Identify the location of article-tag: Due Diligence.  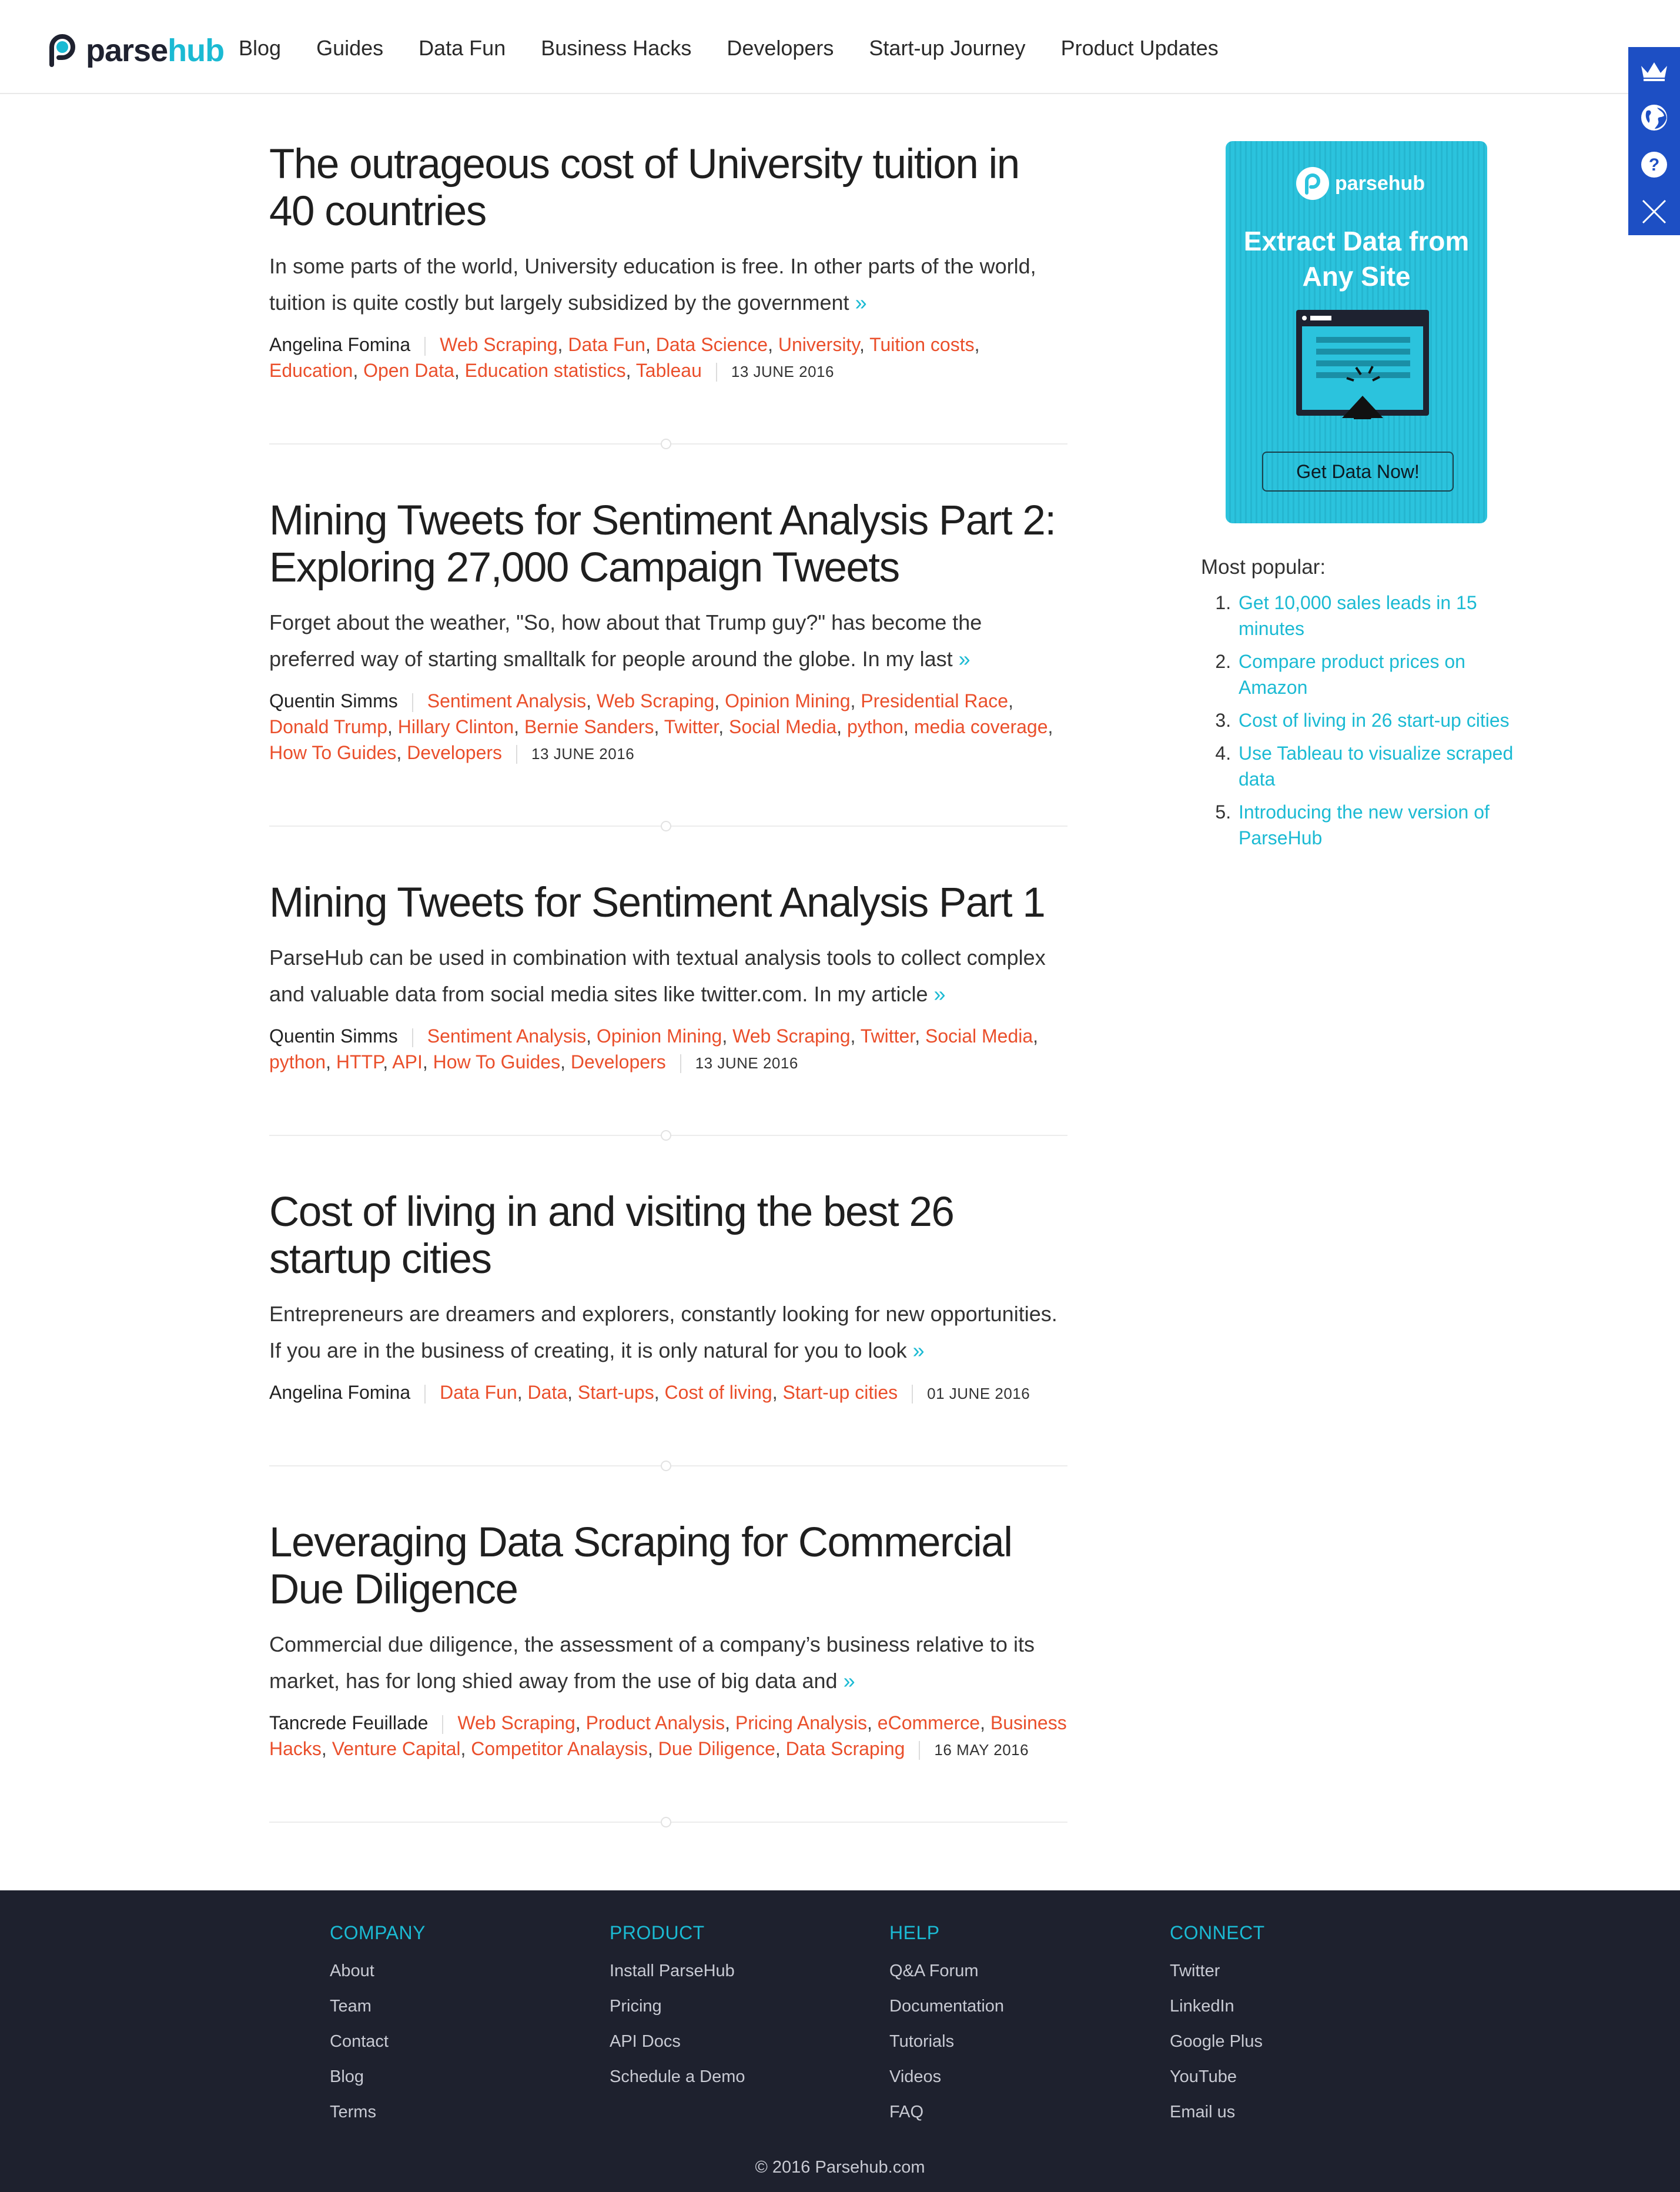
(716, 1748).